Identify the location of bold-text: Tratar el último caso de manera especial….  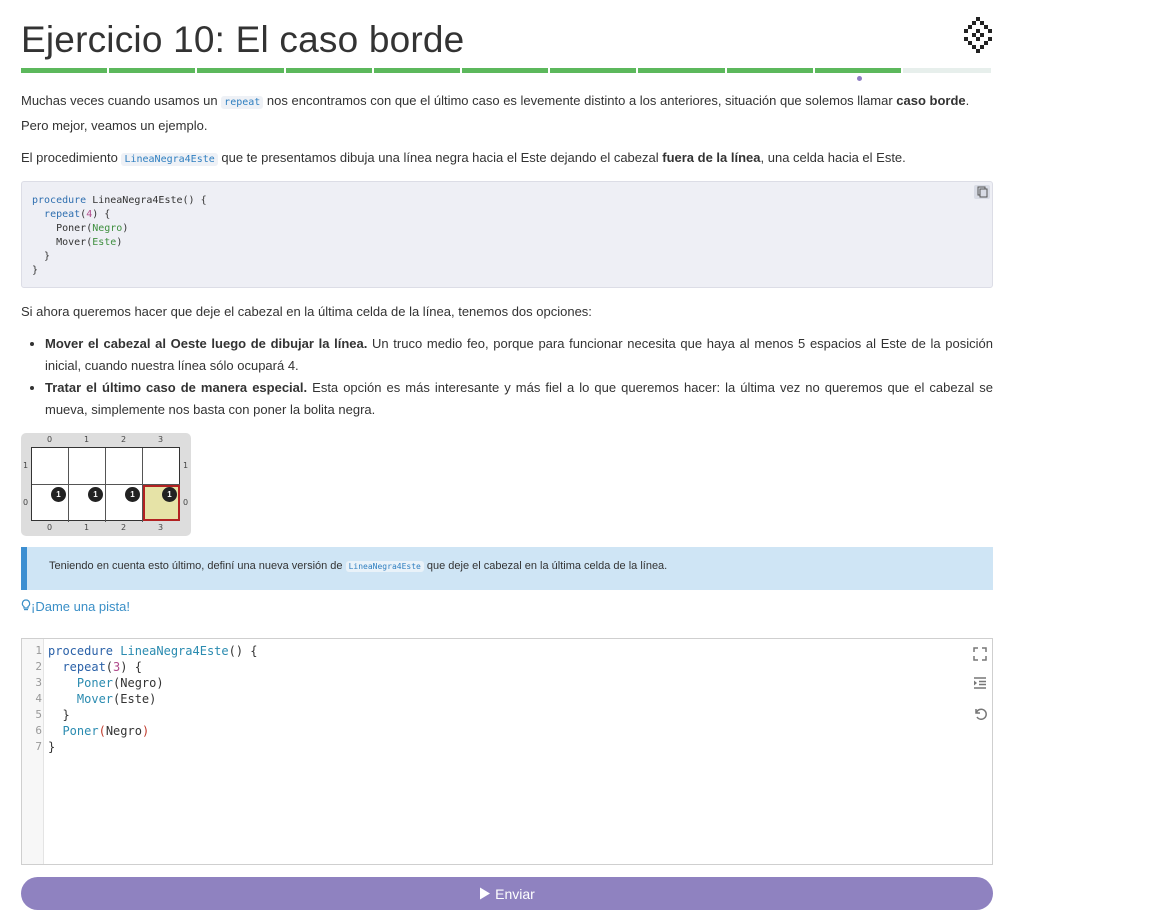
(176, 387).